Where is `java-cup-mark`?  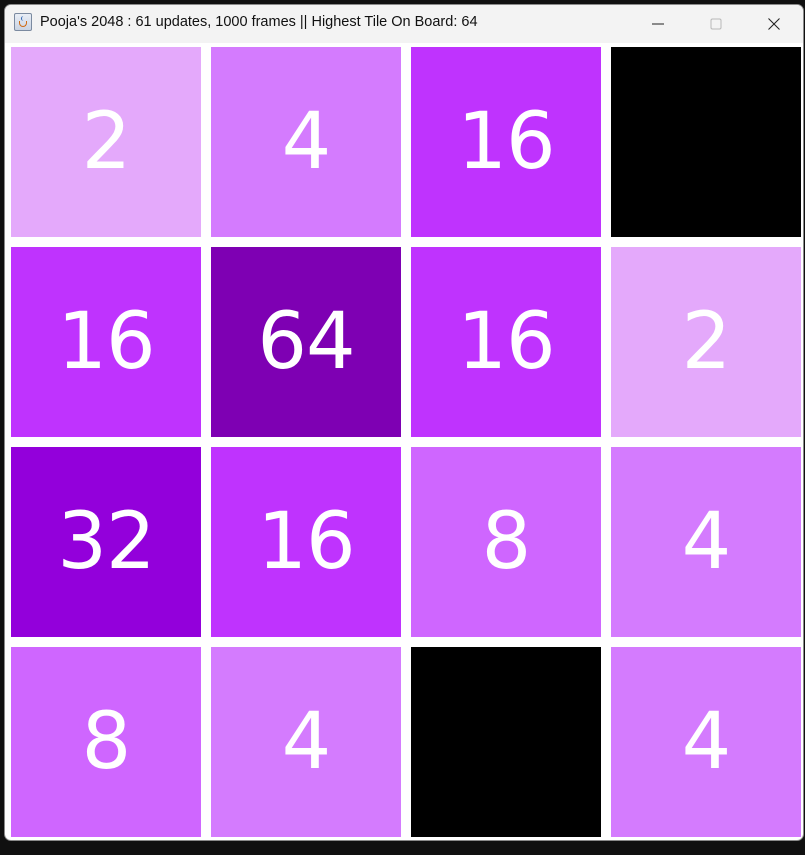
java-cup-mark is located at coordinates (23, 24).